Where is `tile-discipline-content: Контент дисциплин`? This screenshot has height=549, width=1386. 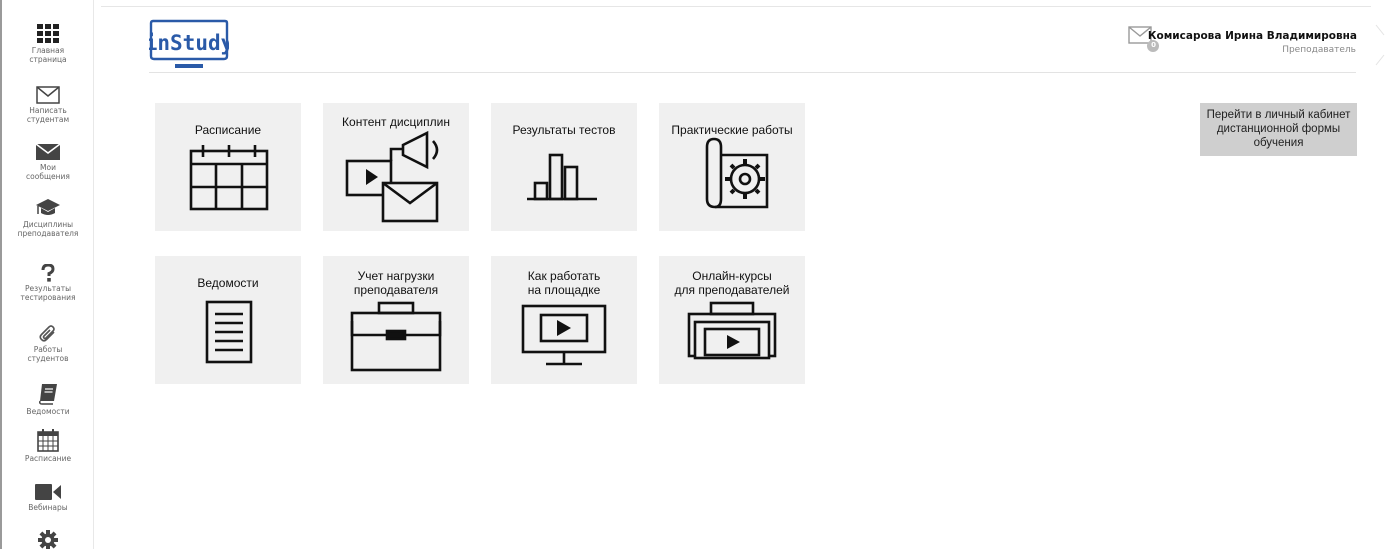 tile-discipline-content: Контент дисциплин is located at coordinates (396, 167).